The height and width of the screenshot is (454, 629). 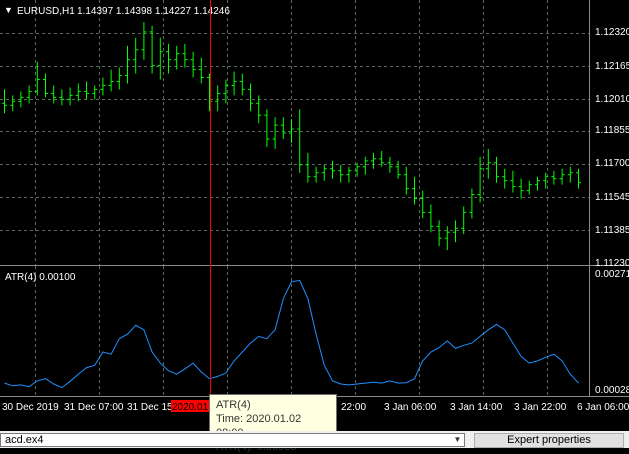 I want to click on price-tick: 1.11855, so click(x=612, y=130).